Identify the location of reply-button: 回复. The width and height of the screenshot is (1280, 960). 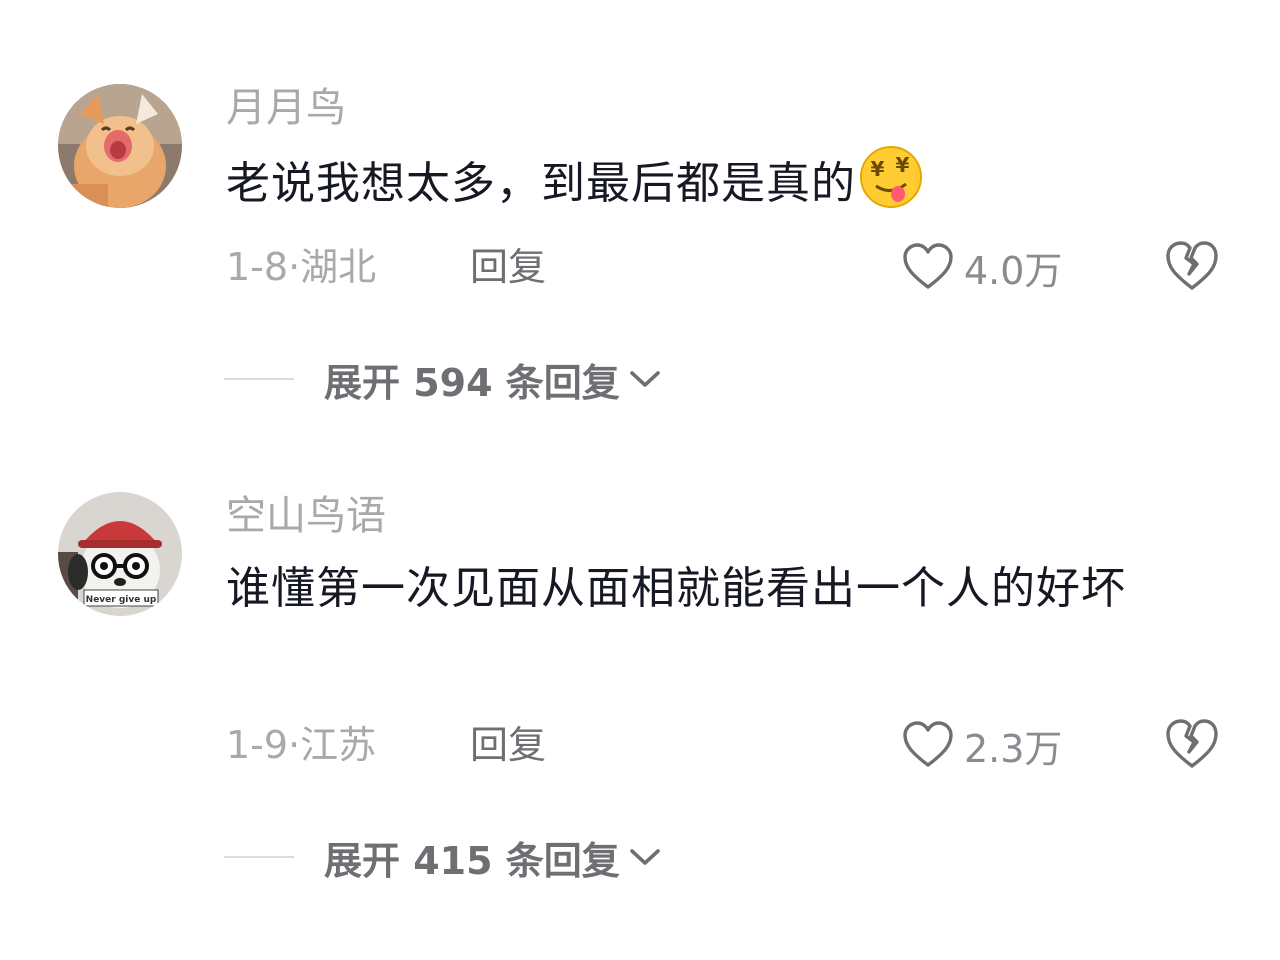
(508, 745).